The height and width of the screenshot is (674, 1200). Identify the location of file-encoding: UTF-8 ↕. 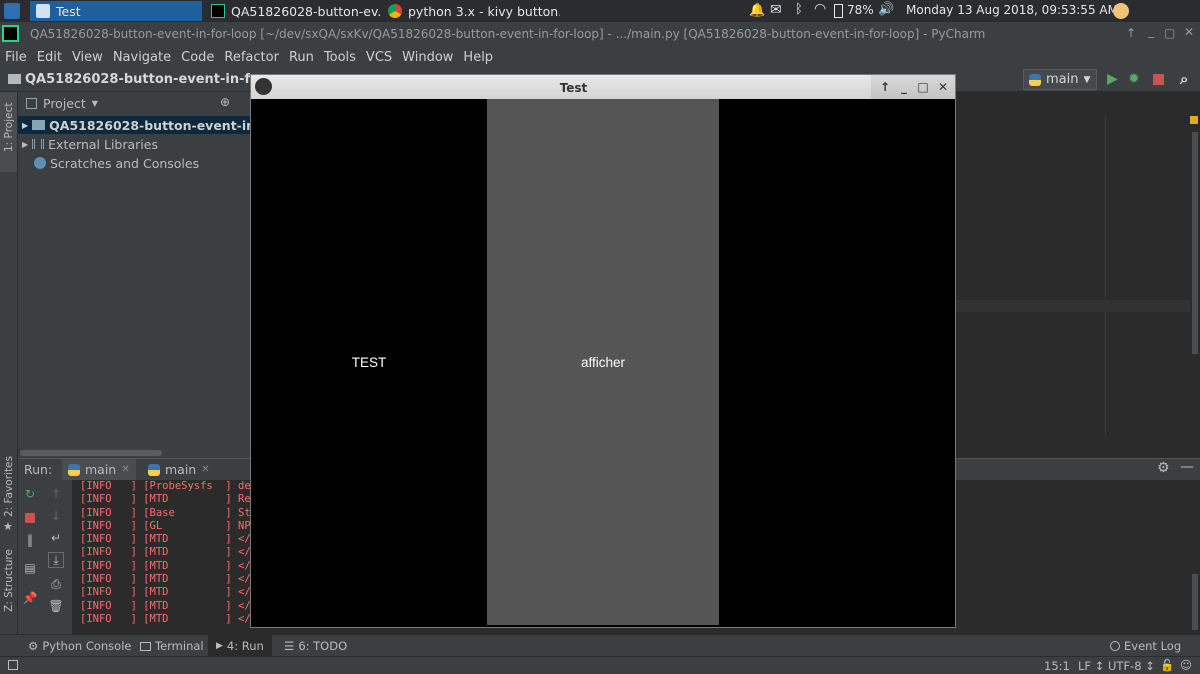
(1131, 666).